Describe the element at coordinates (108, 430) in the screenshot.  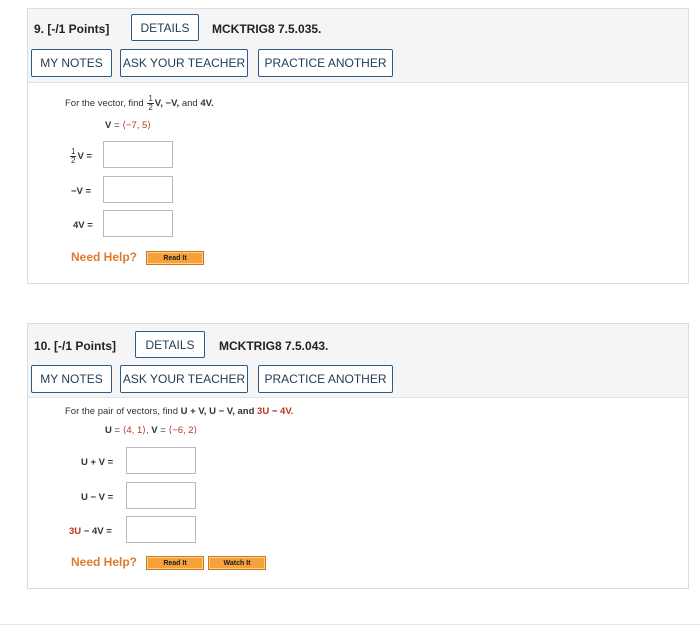
I see `given-u-label: U` at that location.